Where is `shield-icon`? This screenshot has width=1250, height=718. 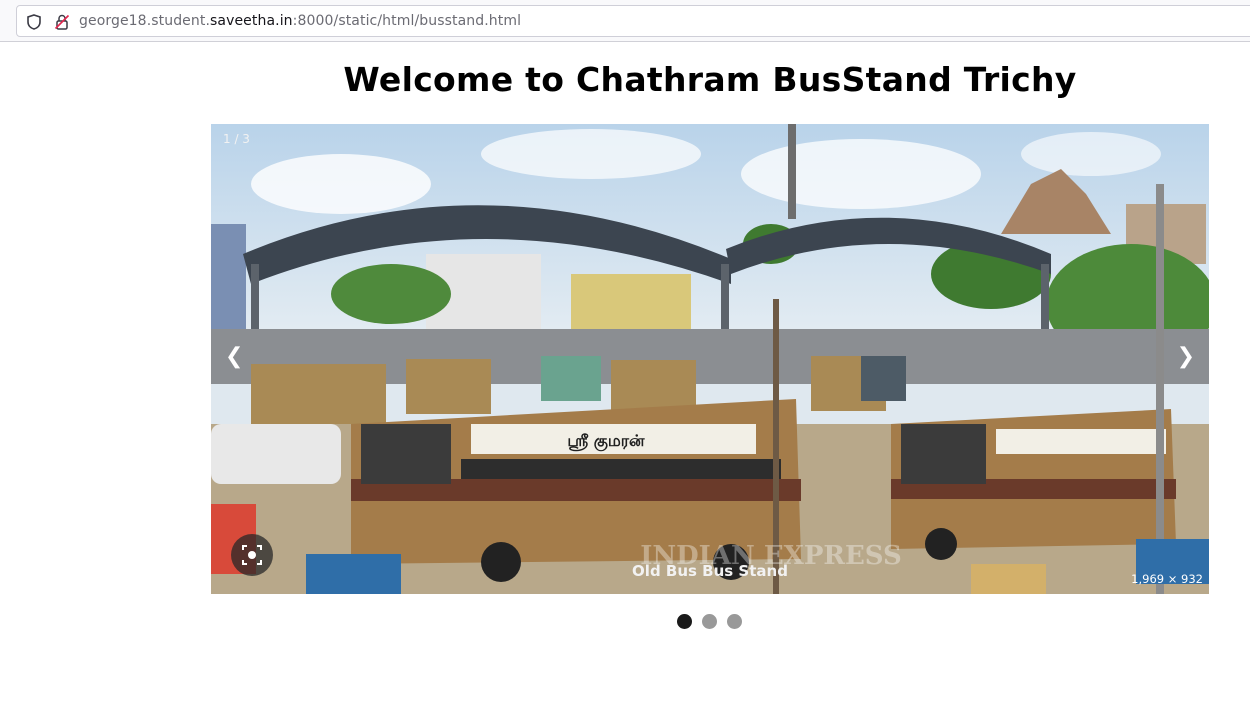
shield-icon is located at coordinates (34, 22).